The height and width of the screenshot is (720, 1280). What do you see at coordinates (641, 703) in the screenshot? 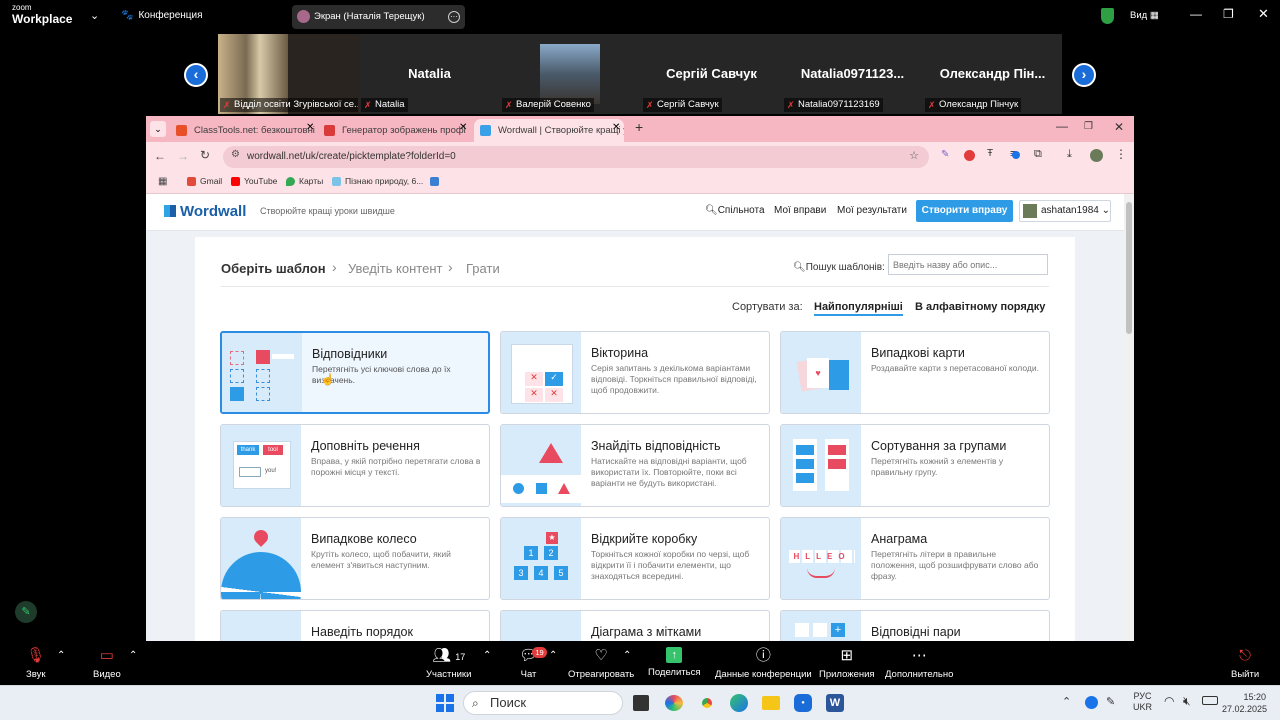
I see `task-view-icon` at bounding box center [641, 703].